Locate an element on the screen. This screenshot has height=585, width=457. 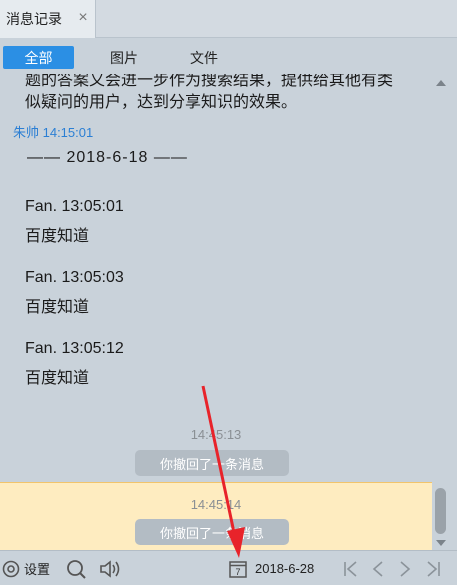
date-display: 2018-6-28 is located at coordinates (284, 568).